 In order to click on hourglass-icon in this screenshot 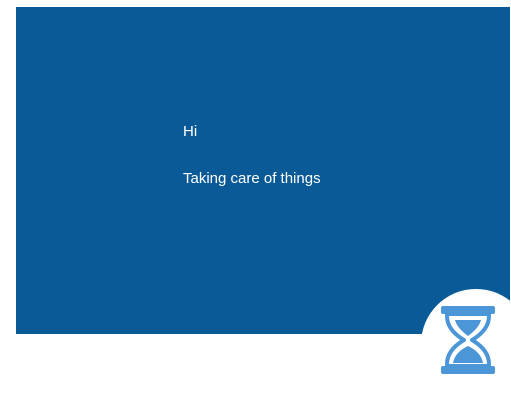, I will do `click(468, 340)`.